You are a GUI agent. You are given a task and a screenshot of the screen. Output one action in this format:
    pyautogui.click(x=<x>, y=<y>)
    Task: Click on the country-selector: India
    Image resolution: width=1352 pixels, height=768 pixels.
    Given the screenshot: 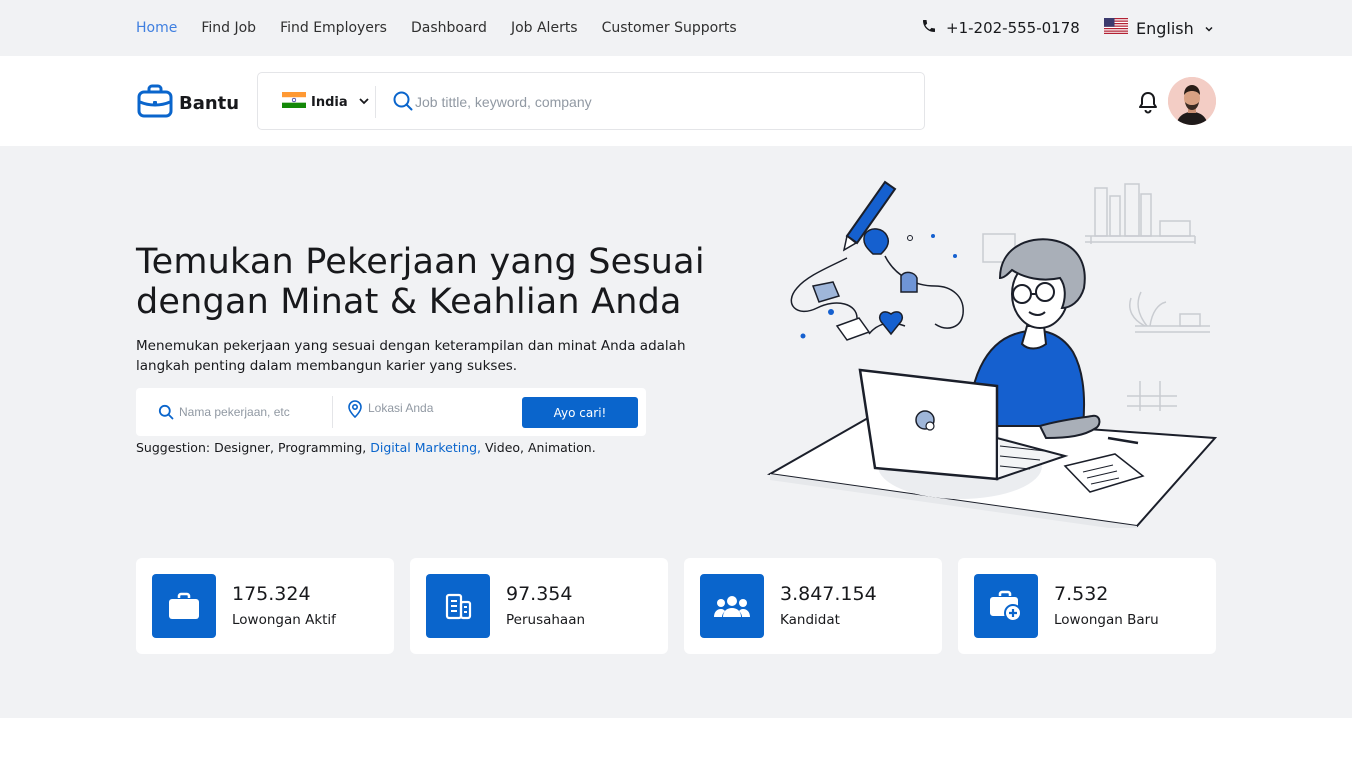 What is the action you would take?
    pyautogui.click(x=326, y=102)
    